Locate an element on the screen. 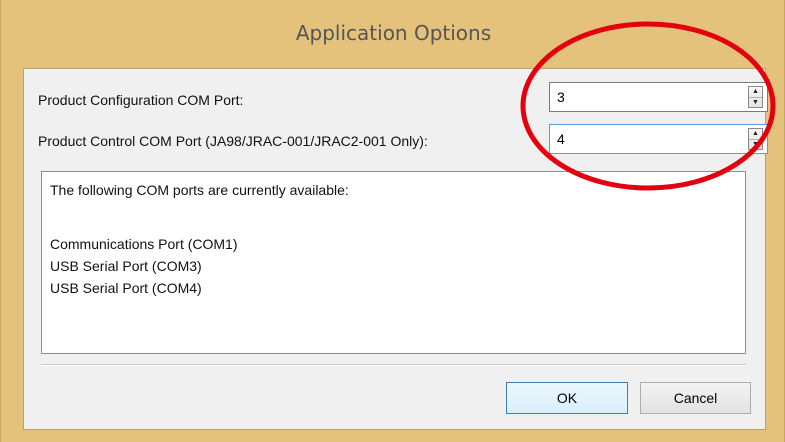  config-port-spin-buttons: ▲ ▼ is located at coordinates (755, 97).